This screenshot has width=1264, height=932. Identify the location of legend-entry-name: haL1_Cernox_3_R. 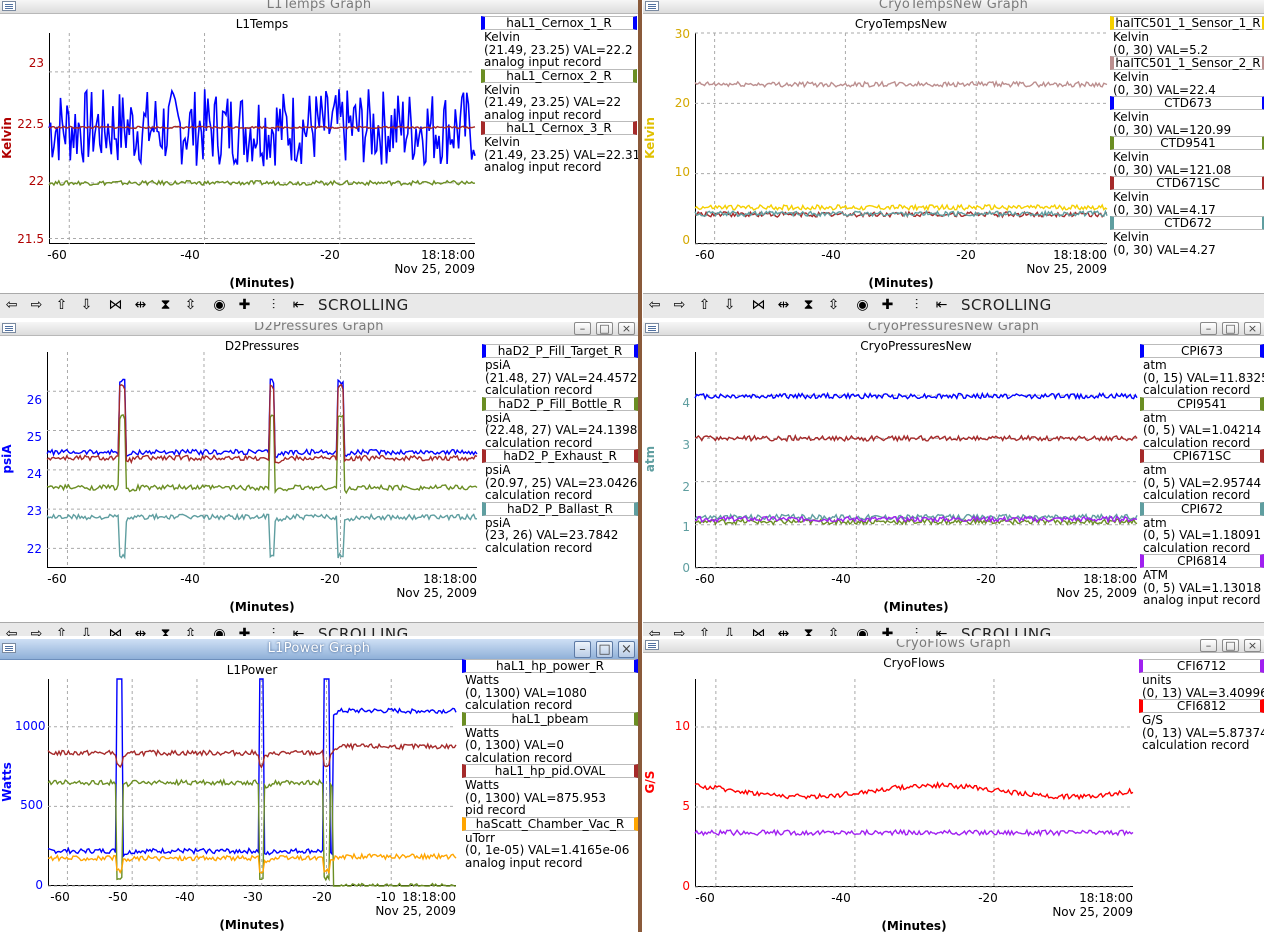
(559, 128).